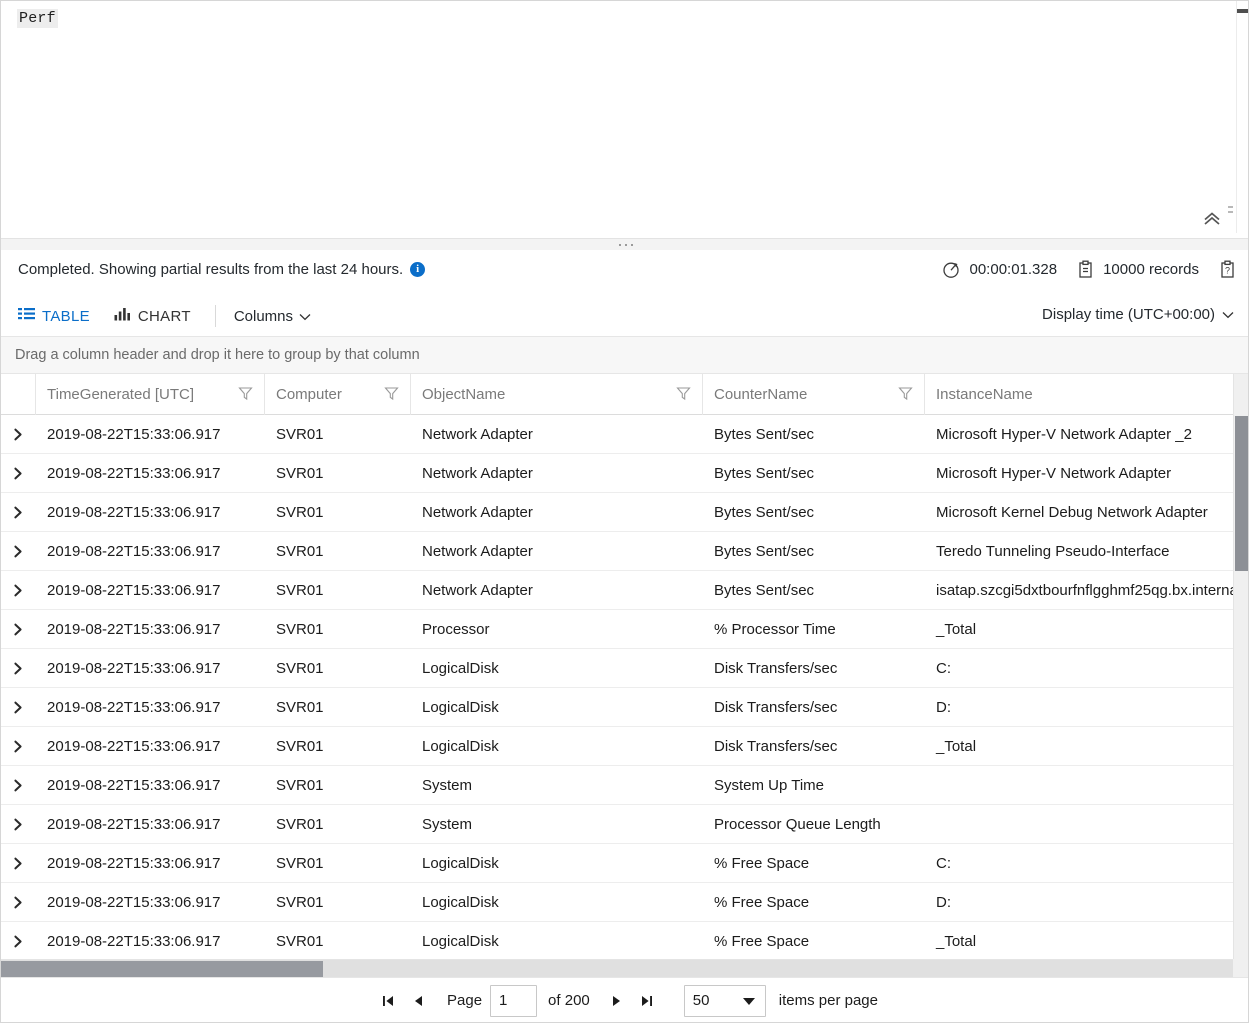  Describe the element at coordinates (447, 824) in the screenshot. I see `table-cell-object: System` at that location.